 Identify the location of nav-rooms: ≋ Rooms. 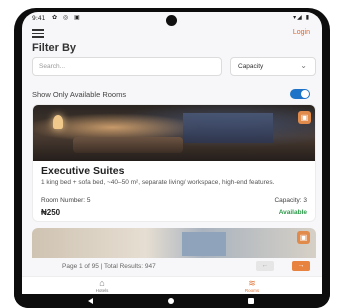
(252, 285).